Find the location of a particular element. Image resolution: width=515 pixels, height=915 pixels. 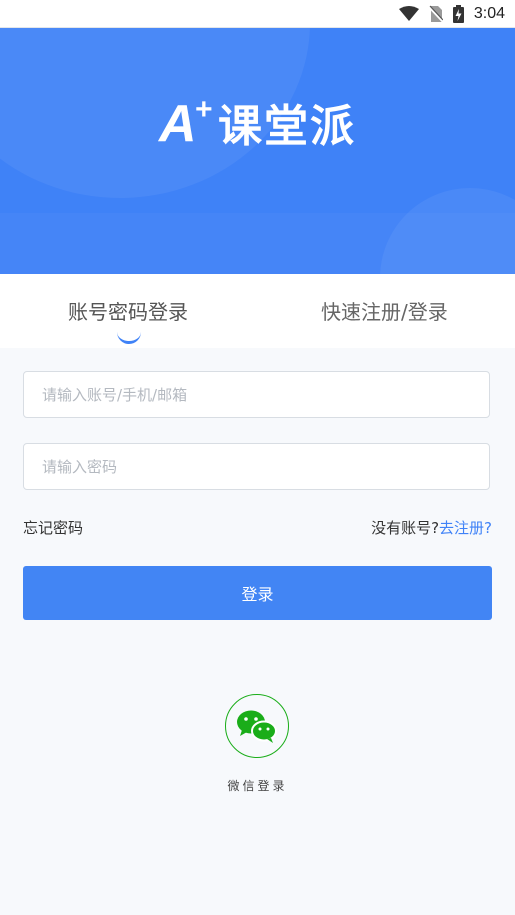

wechat-login-button is located at coordinates (257, 726).